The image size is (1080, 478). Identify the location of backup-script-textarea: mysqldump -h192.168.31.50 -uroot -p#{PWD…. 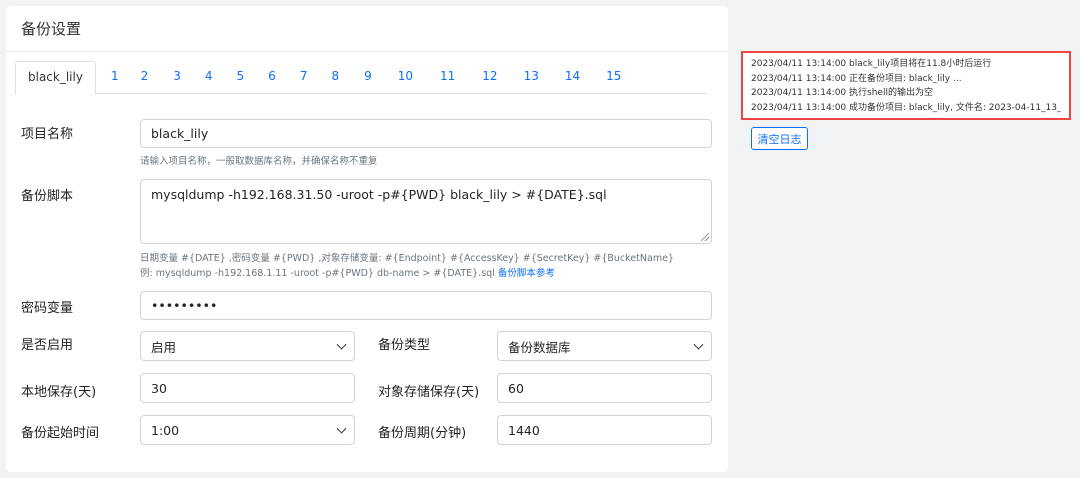
(426, 211).